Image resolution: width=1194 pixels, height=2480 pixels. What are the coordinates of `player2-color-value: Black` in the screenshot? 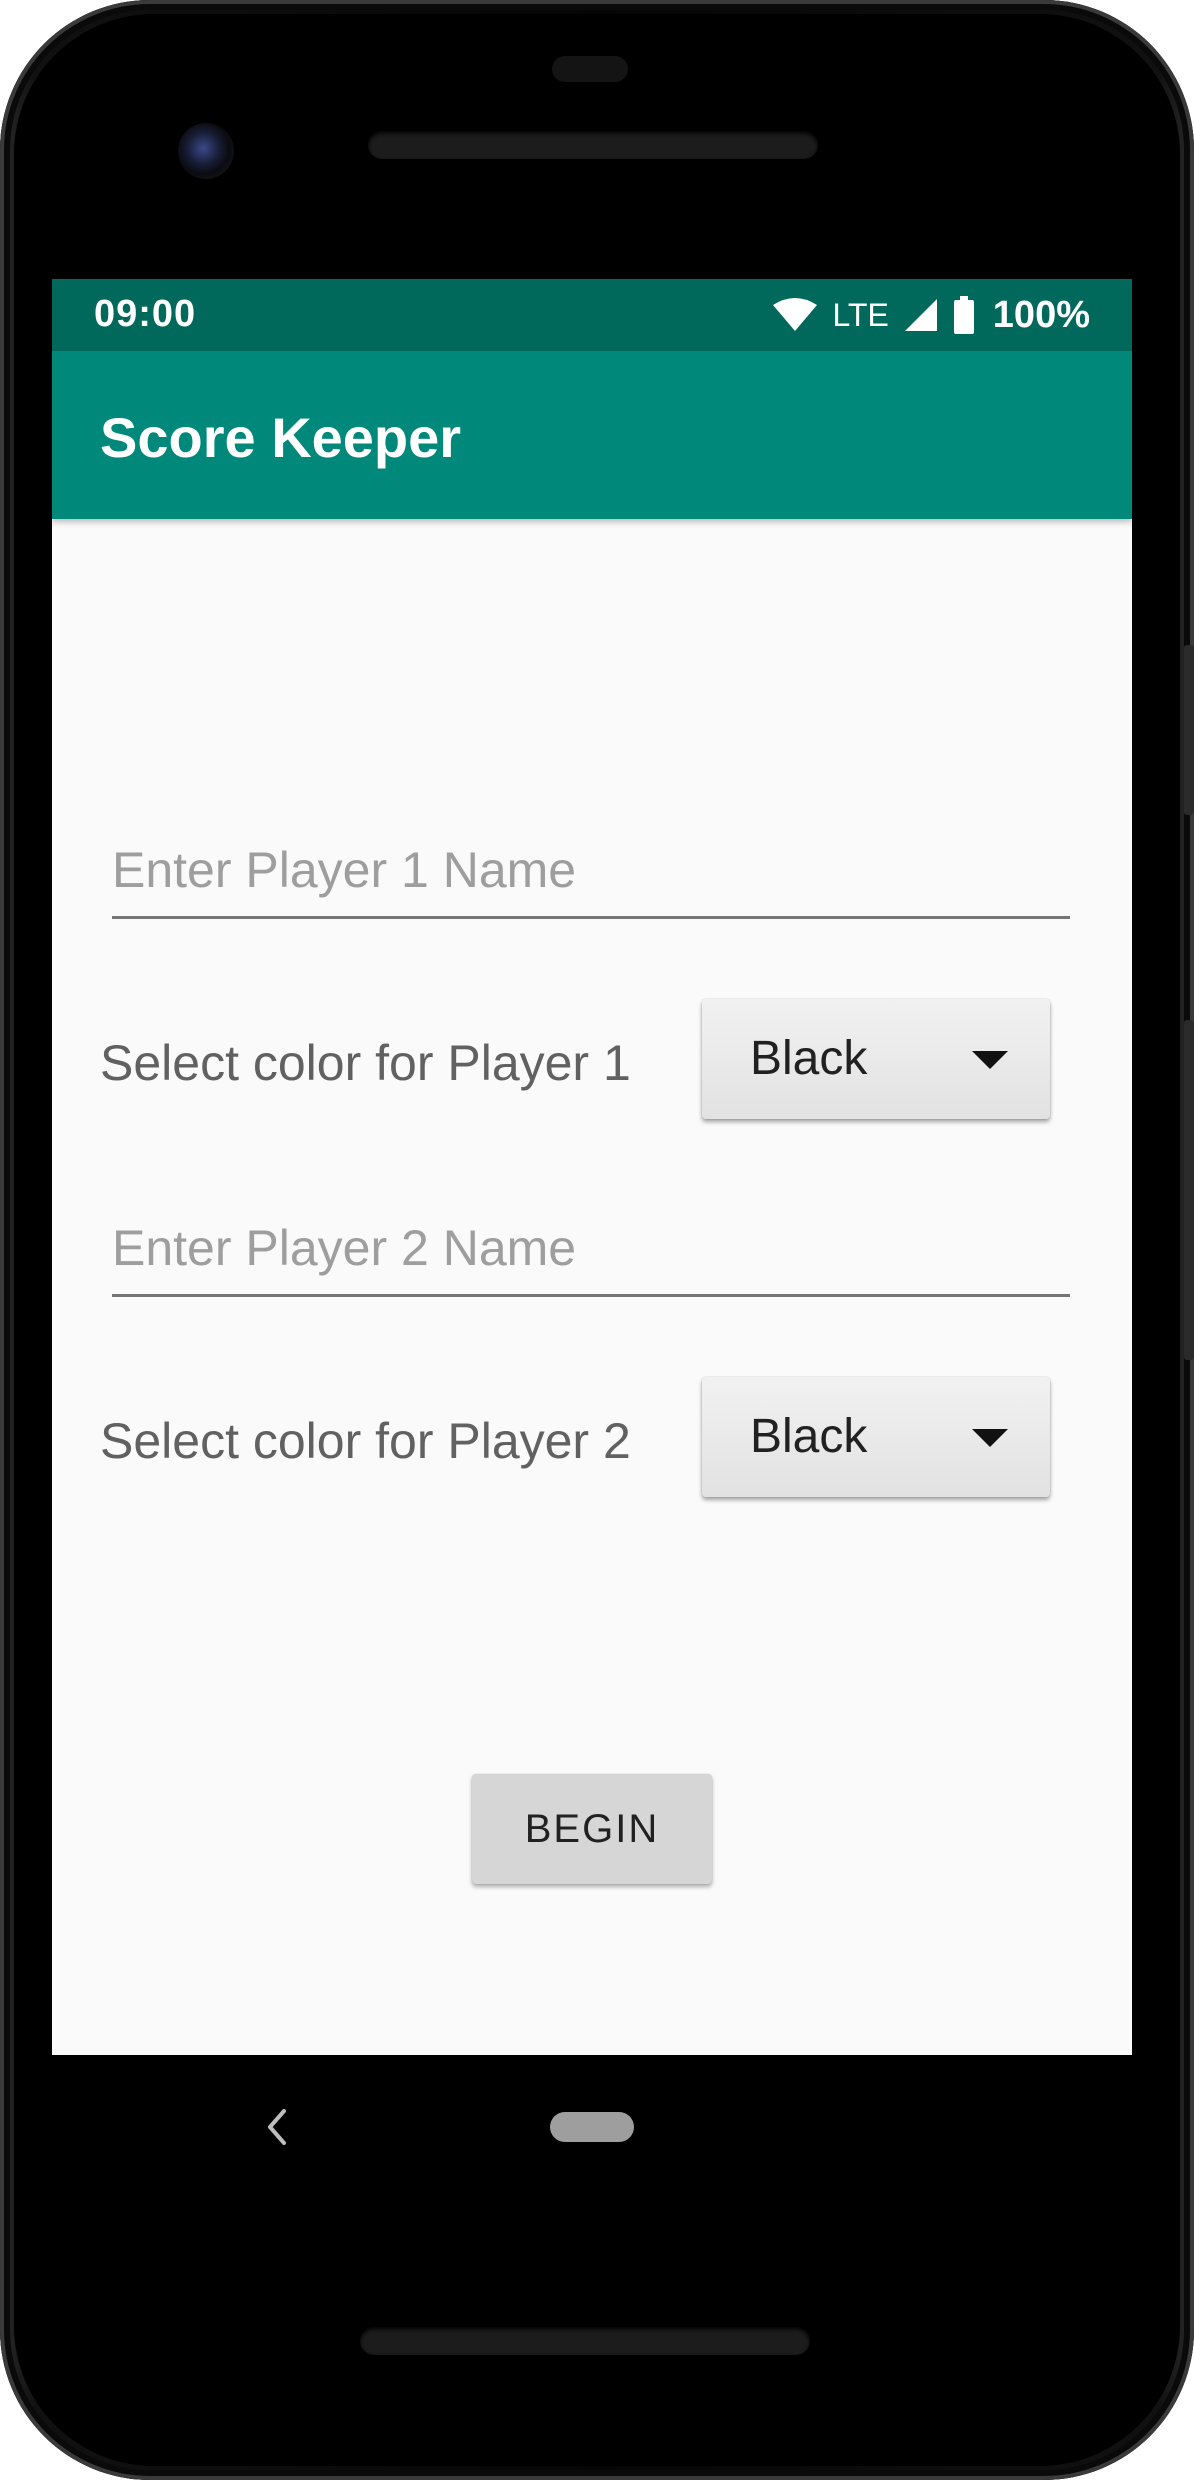 It's located at (809, 1436).